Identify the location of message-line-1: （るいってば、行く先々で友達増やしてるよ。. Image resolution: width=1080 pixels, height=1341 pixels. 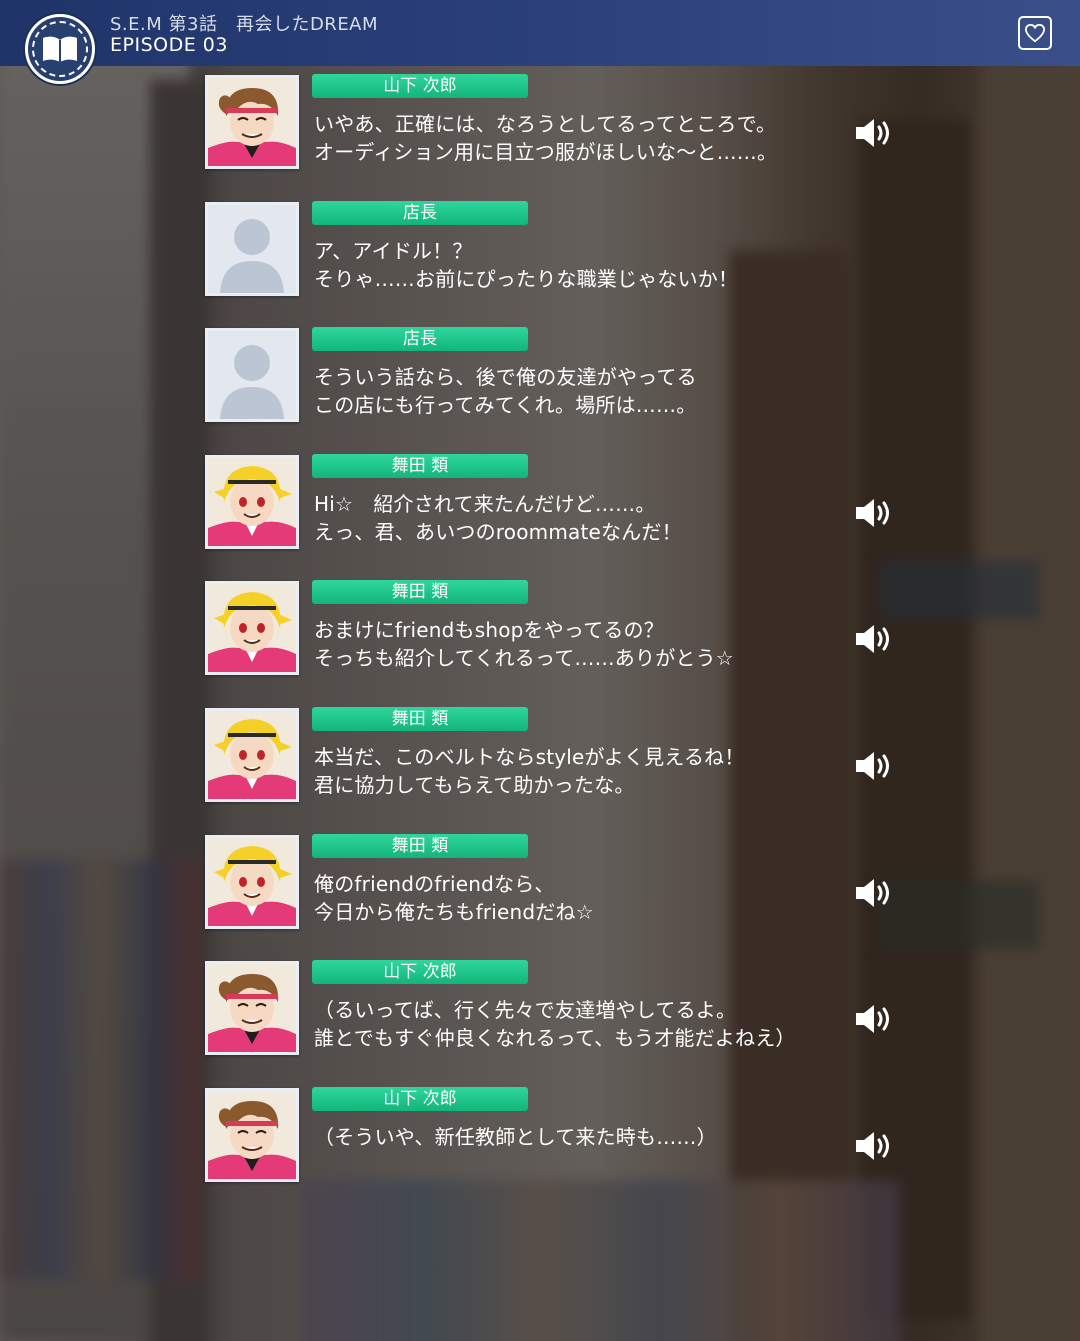
(525, 1010).